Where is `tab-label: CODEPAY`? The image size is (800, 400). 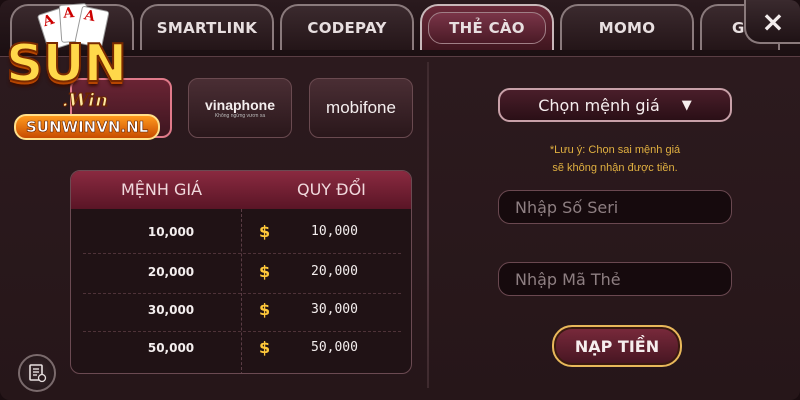
tab-label: CODEPAY is located at coordinates (347, 28).